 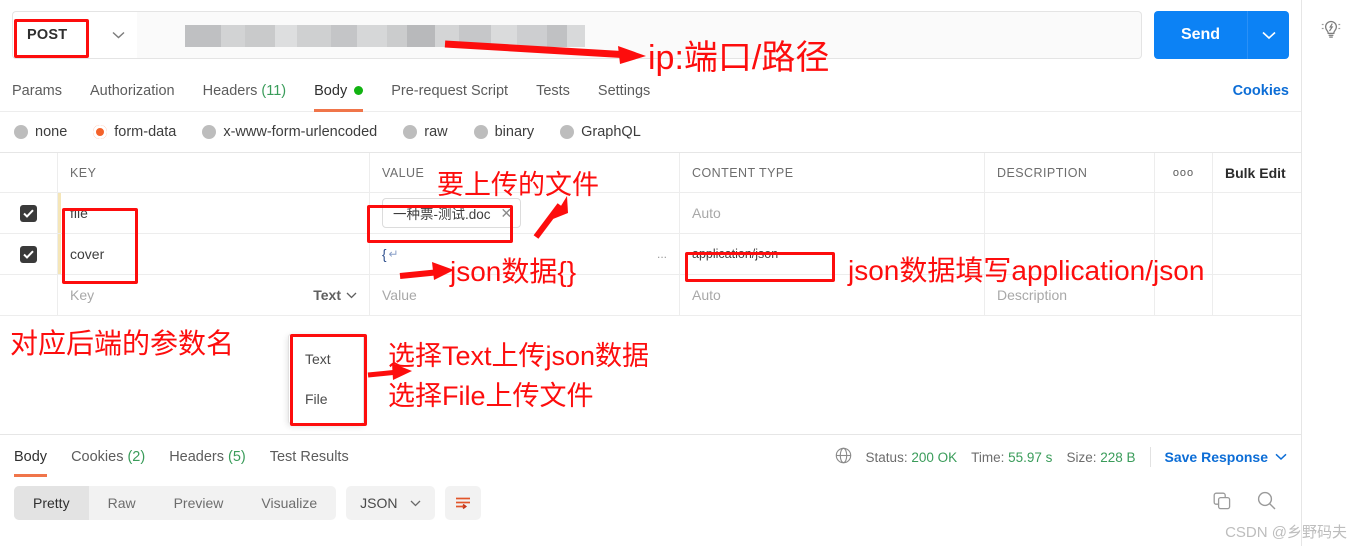 I want to click on tab-settings: Settings, so click(x=624, y=91).